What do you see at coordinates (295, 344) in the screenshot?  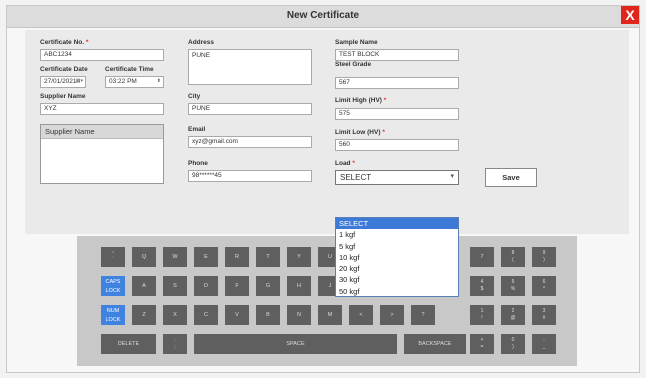 I see `key-space: SPACE` at bounding box center [295, 344].